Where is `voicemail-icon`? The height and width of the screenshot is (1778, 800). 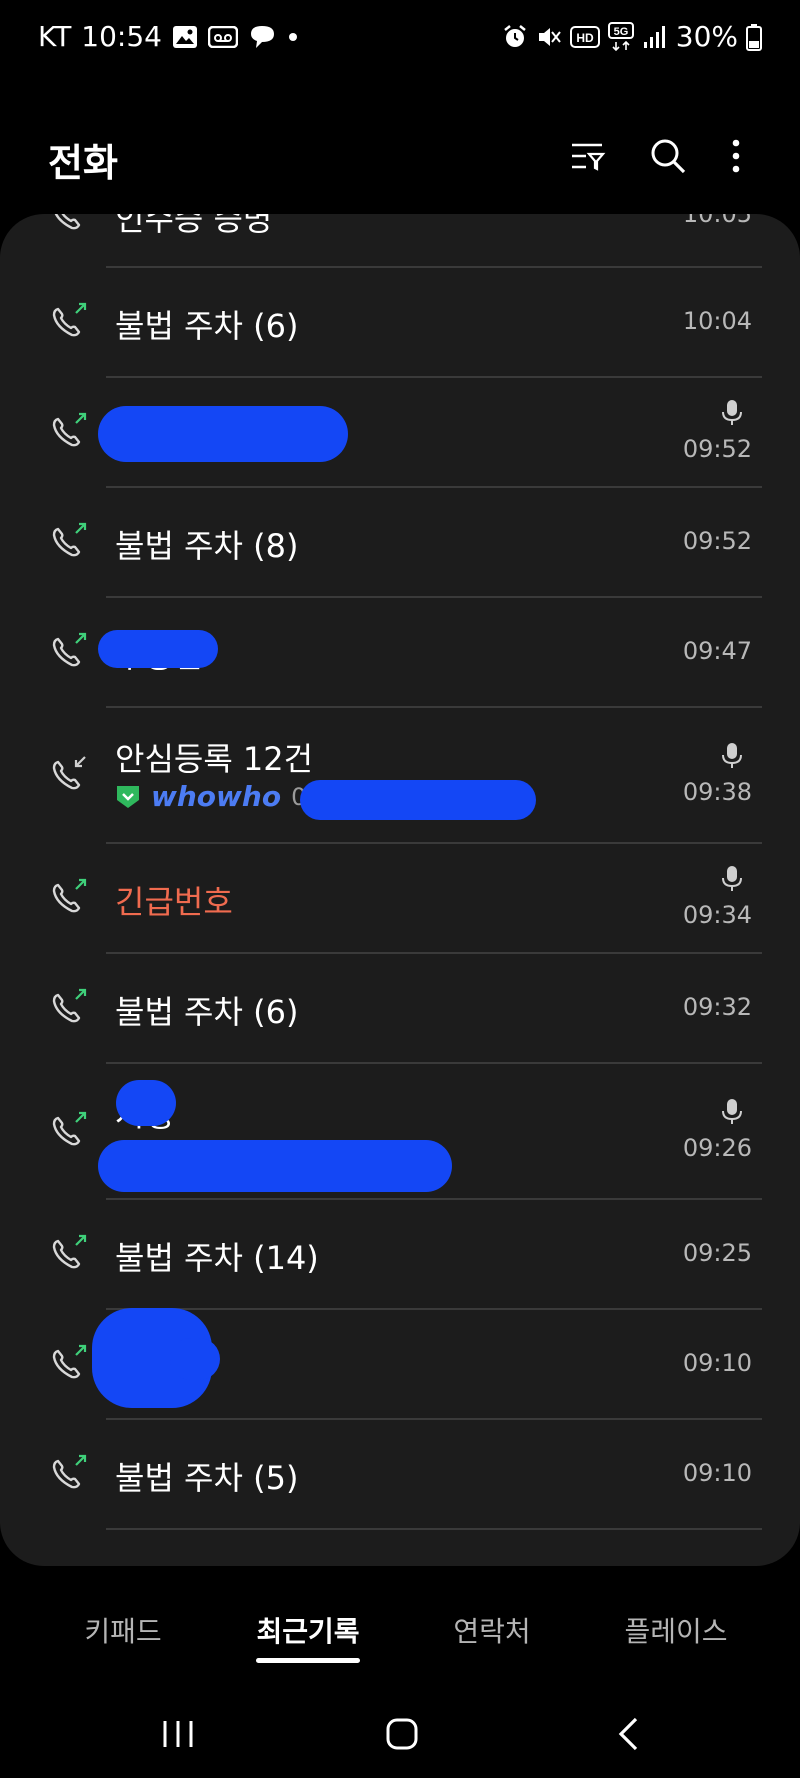
voicemail-icon is located at coordinates (223, 36).